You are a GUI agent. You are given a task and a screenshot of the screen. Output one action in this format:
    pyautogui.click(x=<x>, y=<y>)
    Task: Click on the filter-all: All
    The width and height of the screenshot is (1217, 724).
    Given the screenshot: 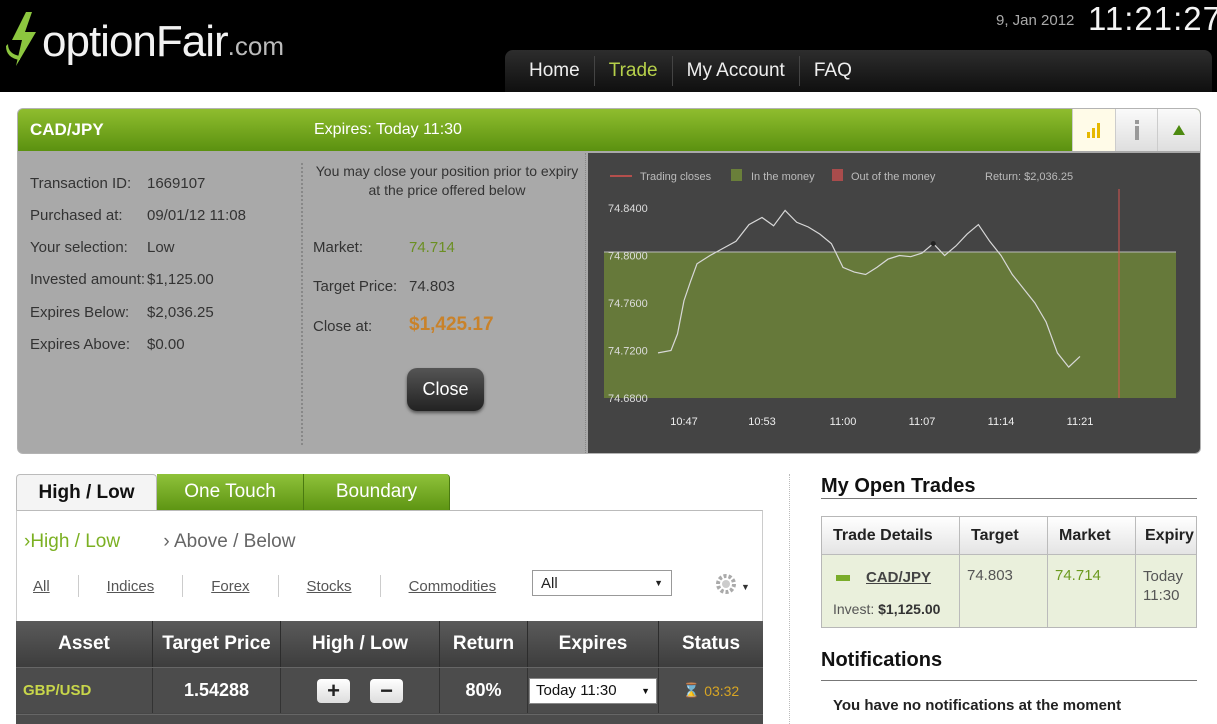 What is the action you would take?
    pyautogui.click(x=41, y=586)
    